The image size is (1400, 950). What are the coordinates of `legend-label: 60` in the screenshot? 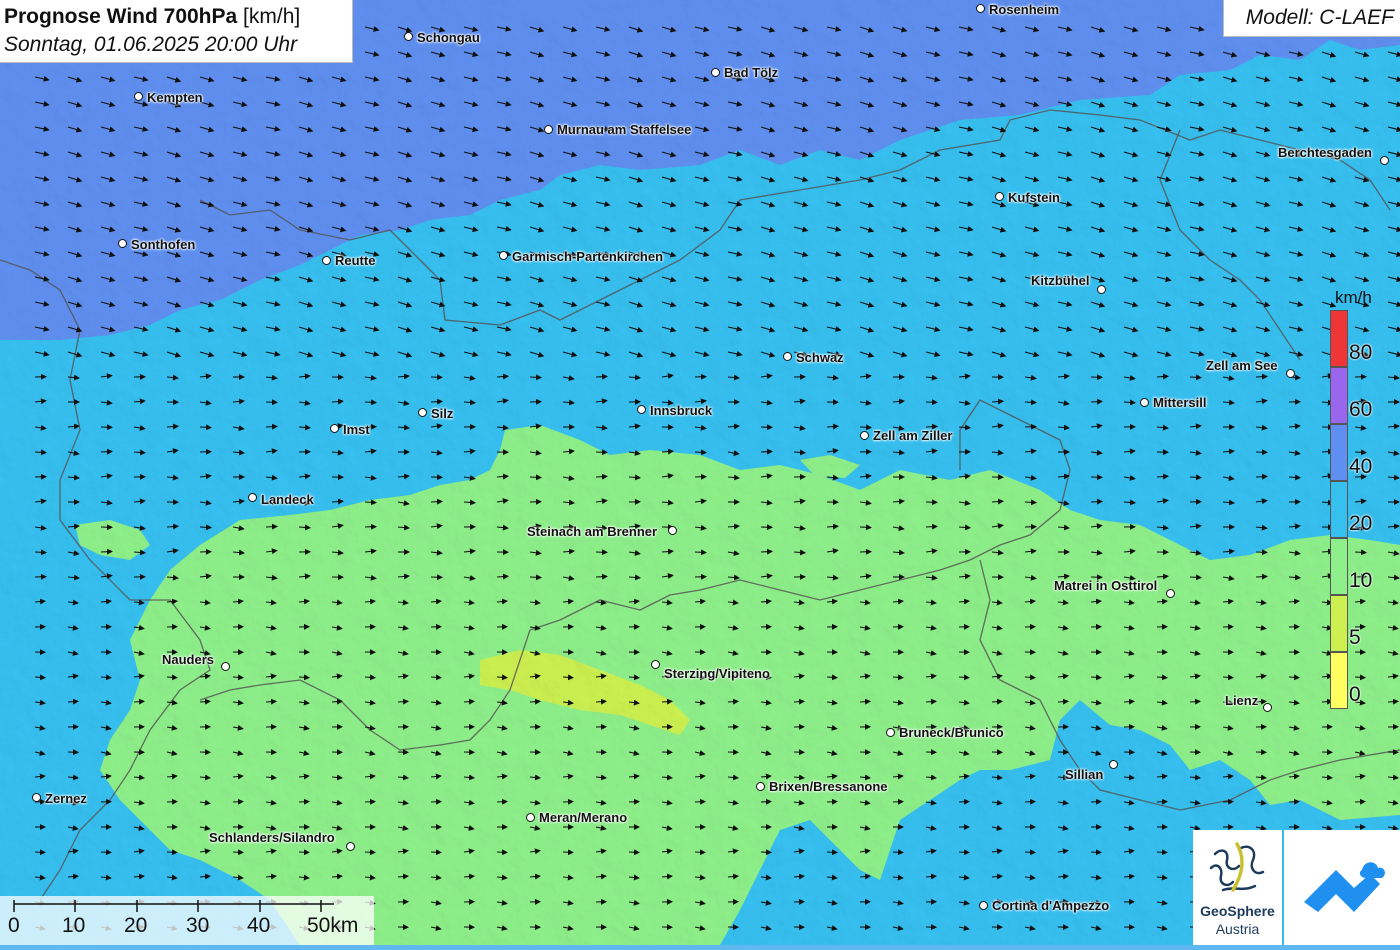 It's located at (1360, 410).